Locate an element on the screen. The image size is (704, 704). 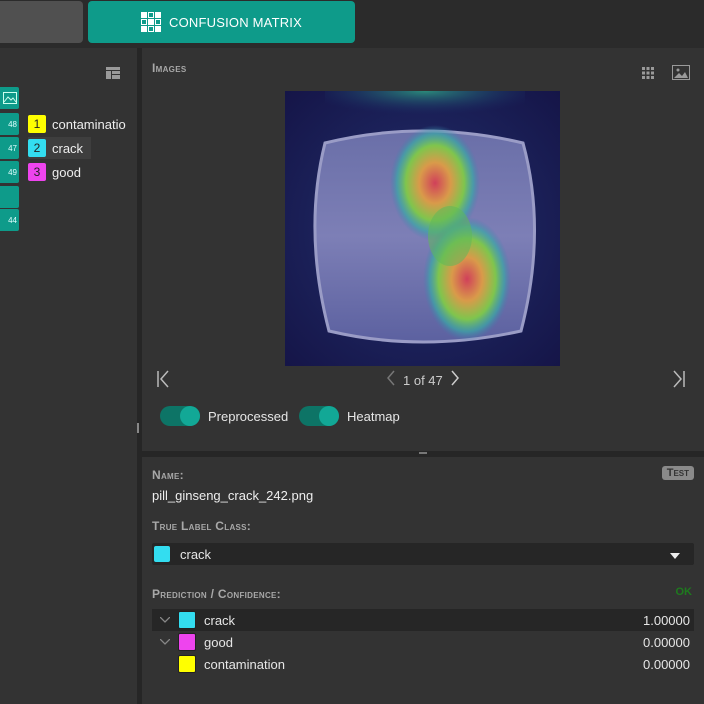
preprocessed-toggle is located at coordinates (180, 416).